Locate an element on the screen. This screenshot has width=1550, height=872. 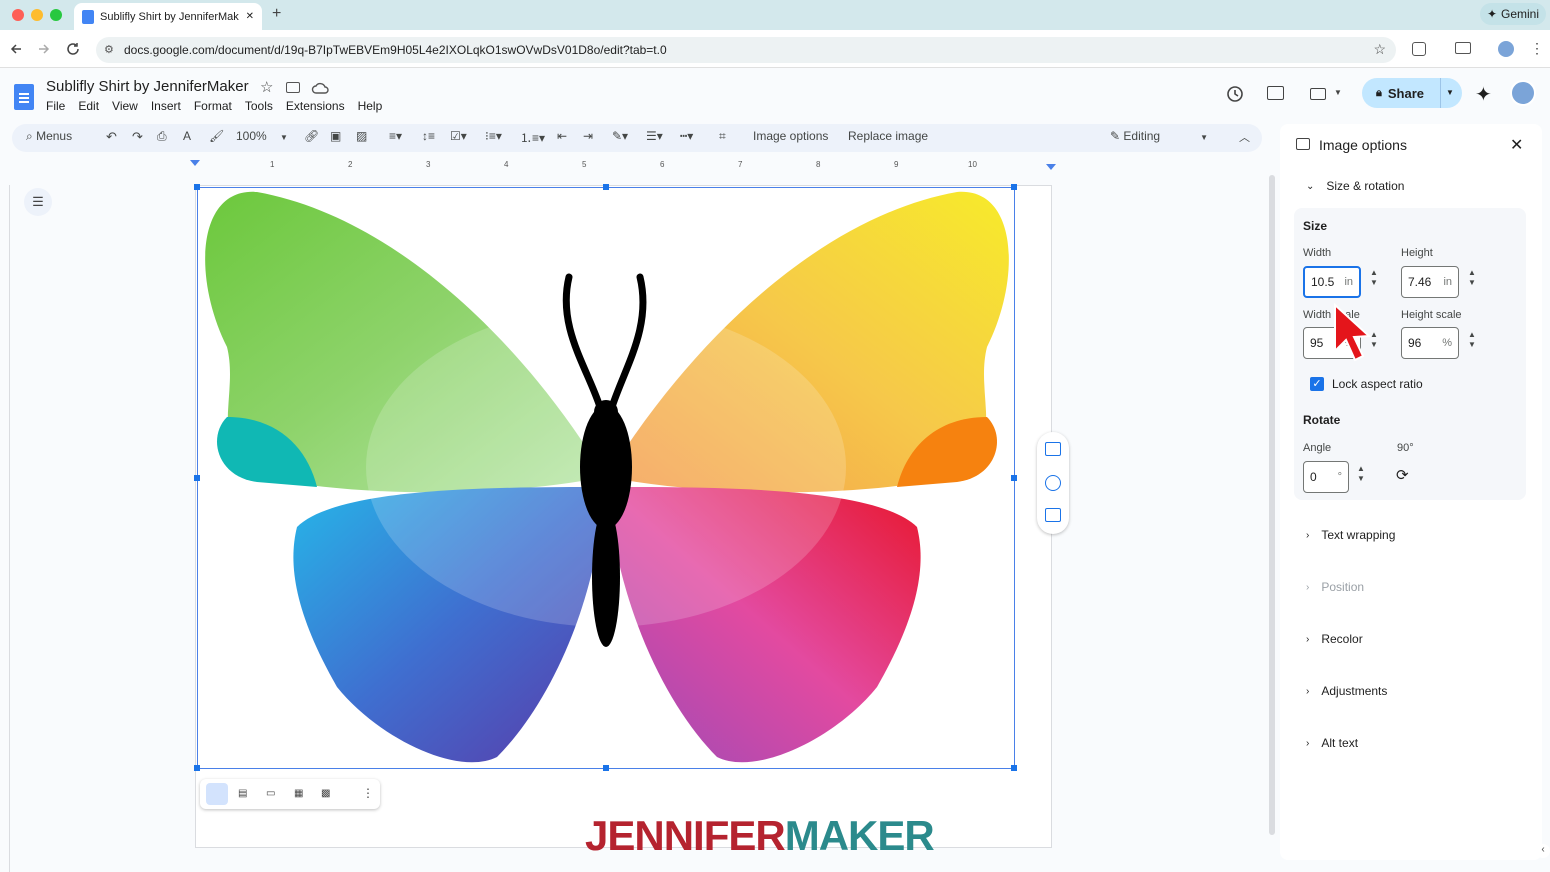
insert-image-icon: ▨ is located at coordinates (361, 136).